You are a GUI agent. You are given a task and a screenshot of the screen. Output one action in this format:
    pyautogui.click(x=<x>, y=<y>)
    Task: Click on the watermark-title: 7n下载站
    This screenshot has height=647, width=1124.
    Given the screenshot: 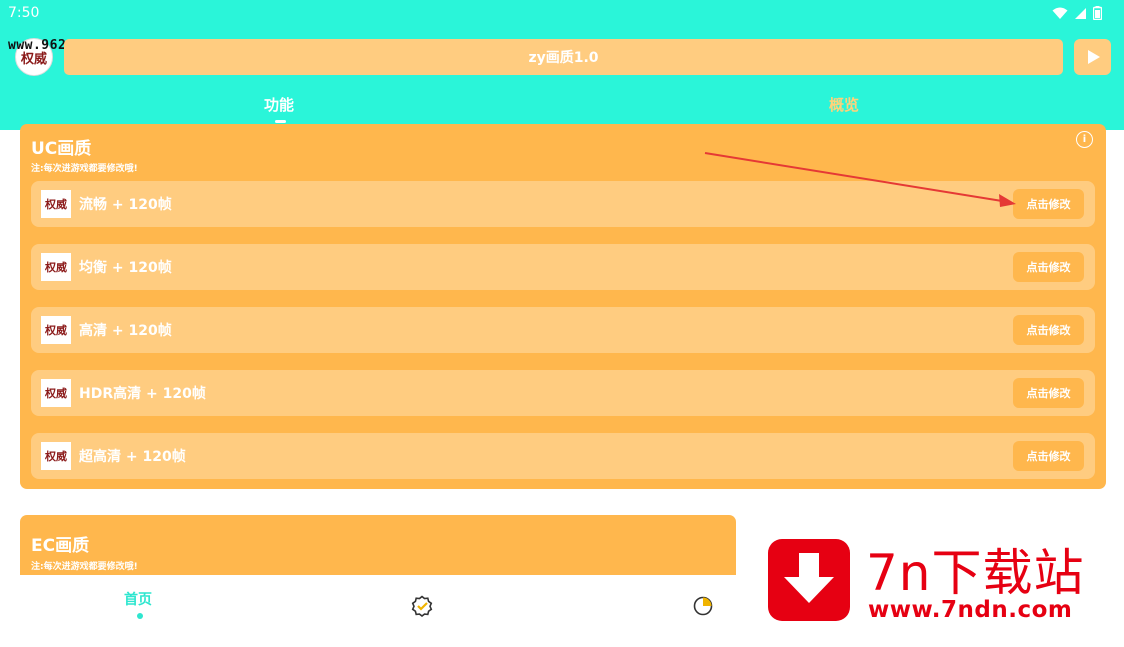 What is the action you would take?
    pyautogui.click(x=975, y=573)
    